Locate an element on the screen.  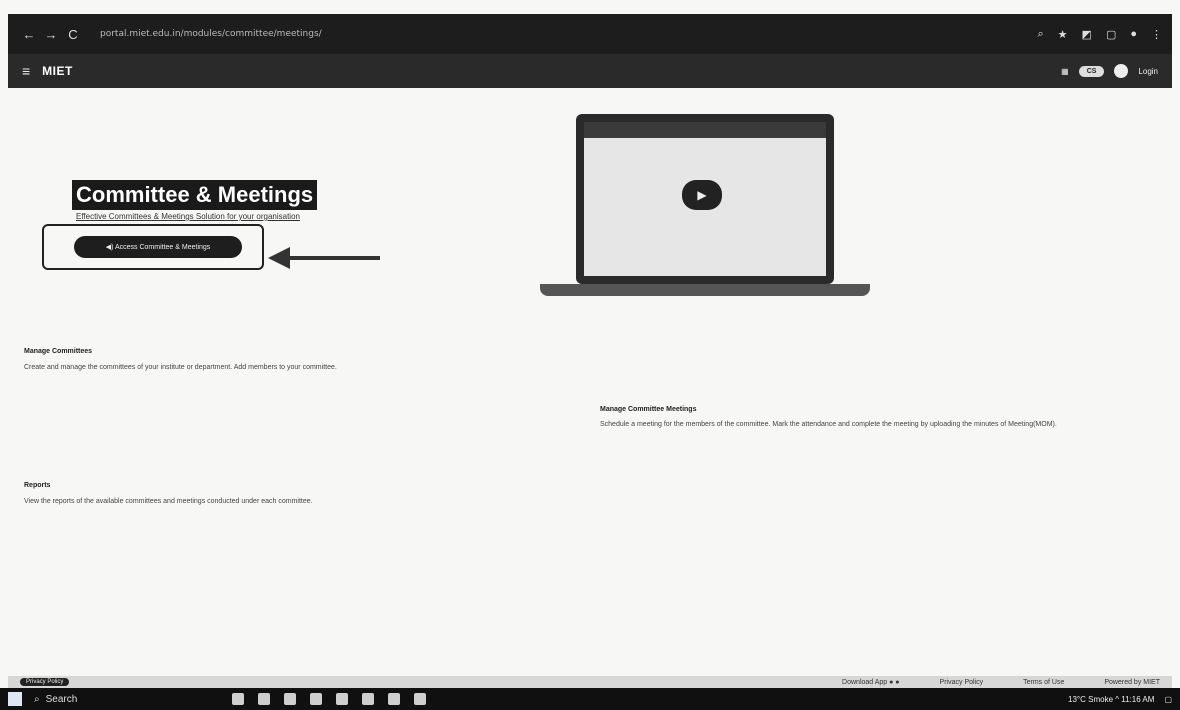
preview-topbar is located at coordinates (705, 130).